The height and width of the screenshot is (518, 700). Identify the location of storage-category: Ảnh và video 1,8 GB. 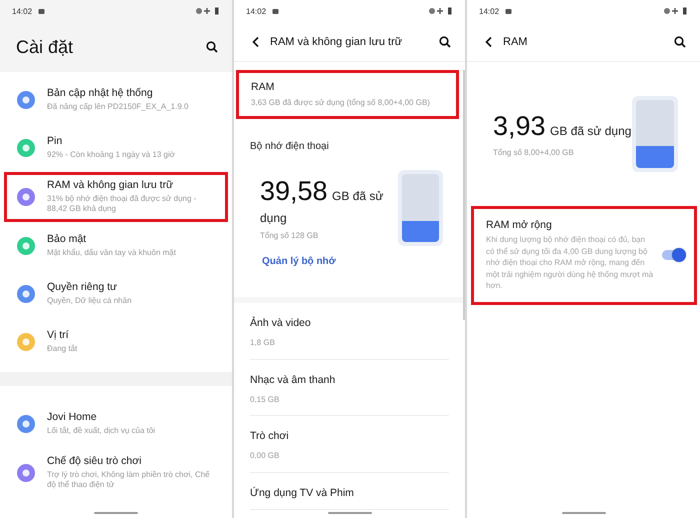
(349, 331).